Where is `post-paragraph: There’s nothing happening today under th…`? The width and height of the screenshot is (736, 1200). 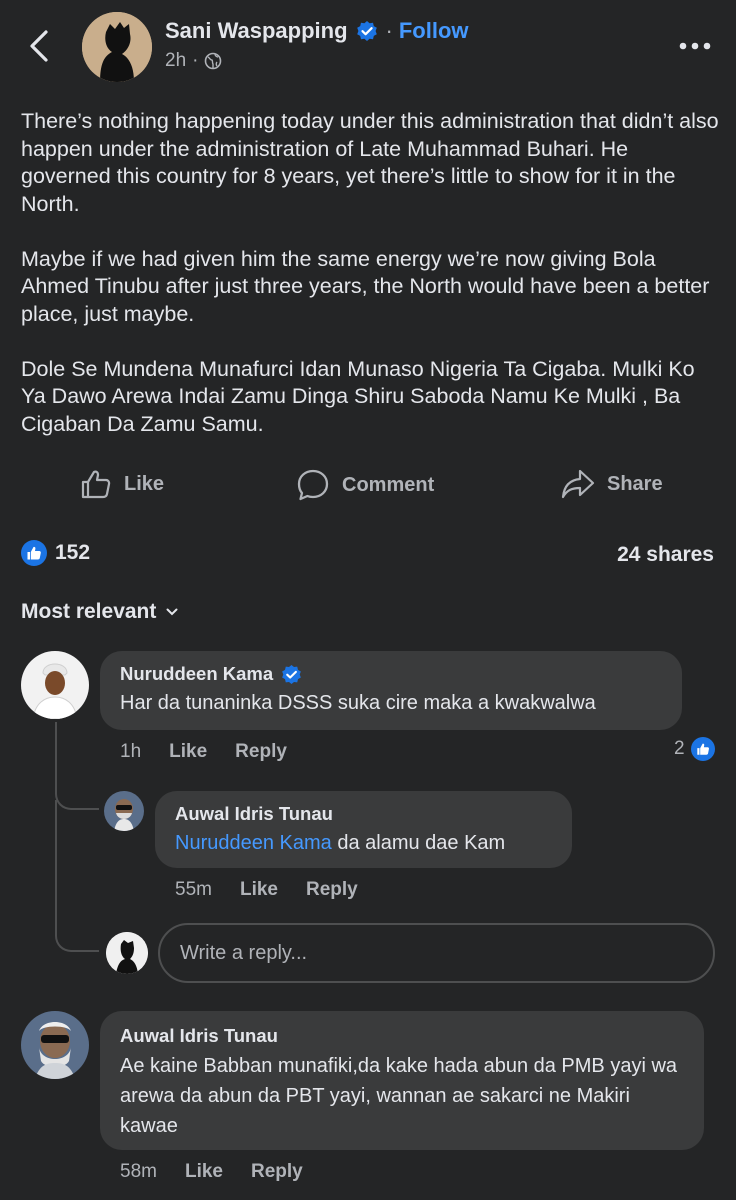
post-paragraph: There’s nothing happening today under th… is located at coordinates (370, 162).